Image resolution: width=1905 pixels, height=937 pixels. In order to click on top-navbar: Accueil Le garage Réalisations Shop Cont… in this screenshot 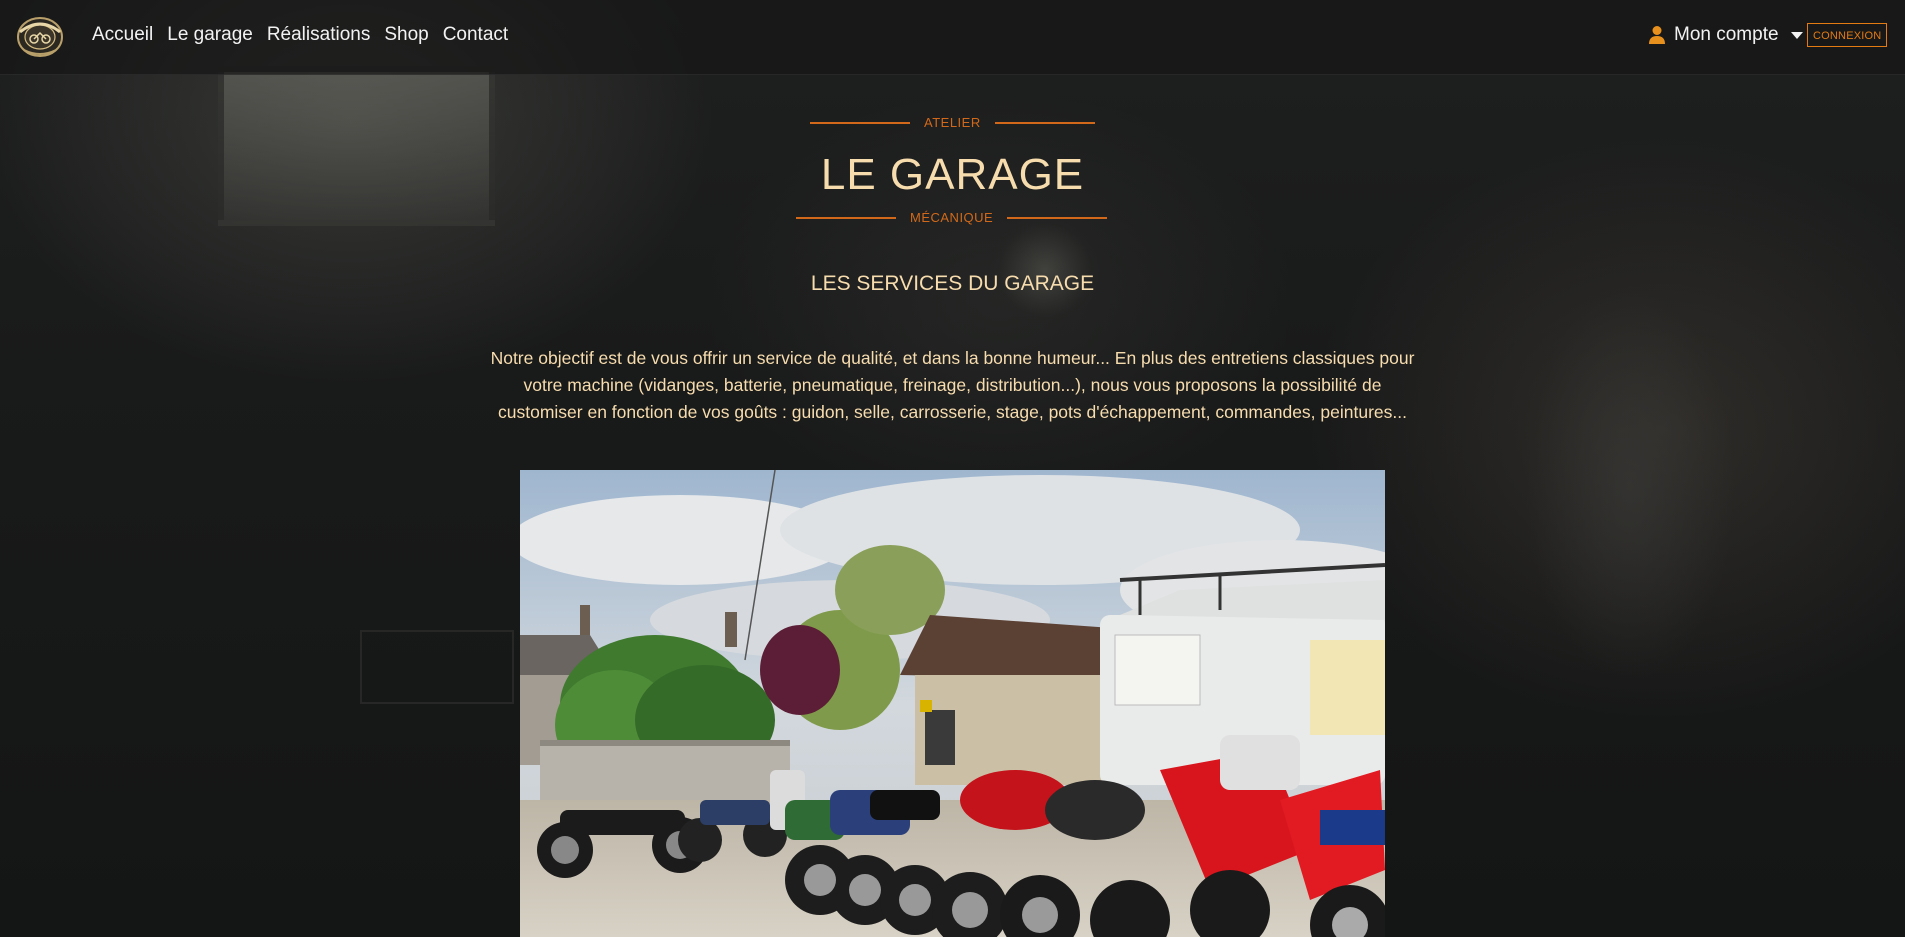, I will do `click(952, 37)`.